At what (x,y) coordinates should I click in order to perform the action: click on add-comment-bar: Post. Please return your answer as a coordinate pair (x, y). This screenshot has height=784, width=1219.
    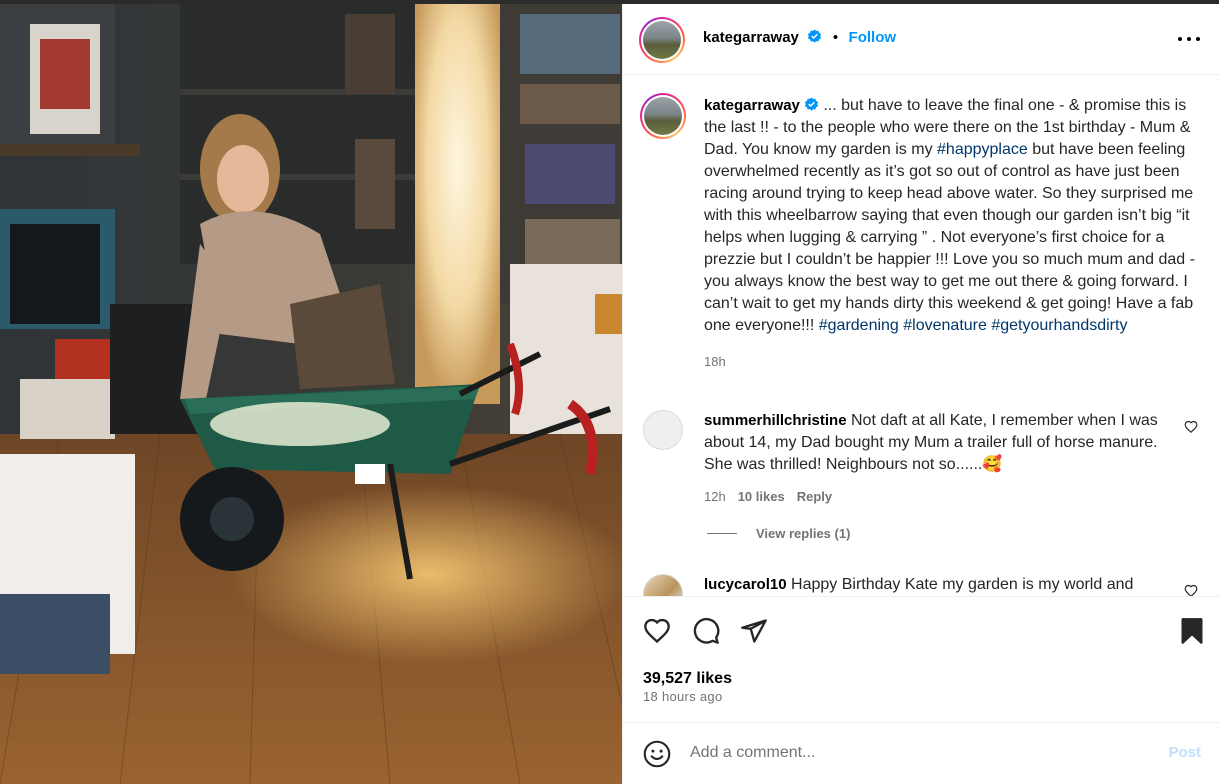
    Looking at the image, I should click on (921, 753).